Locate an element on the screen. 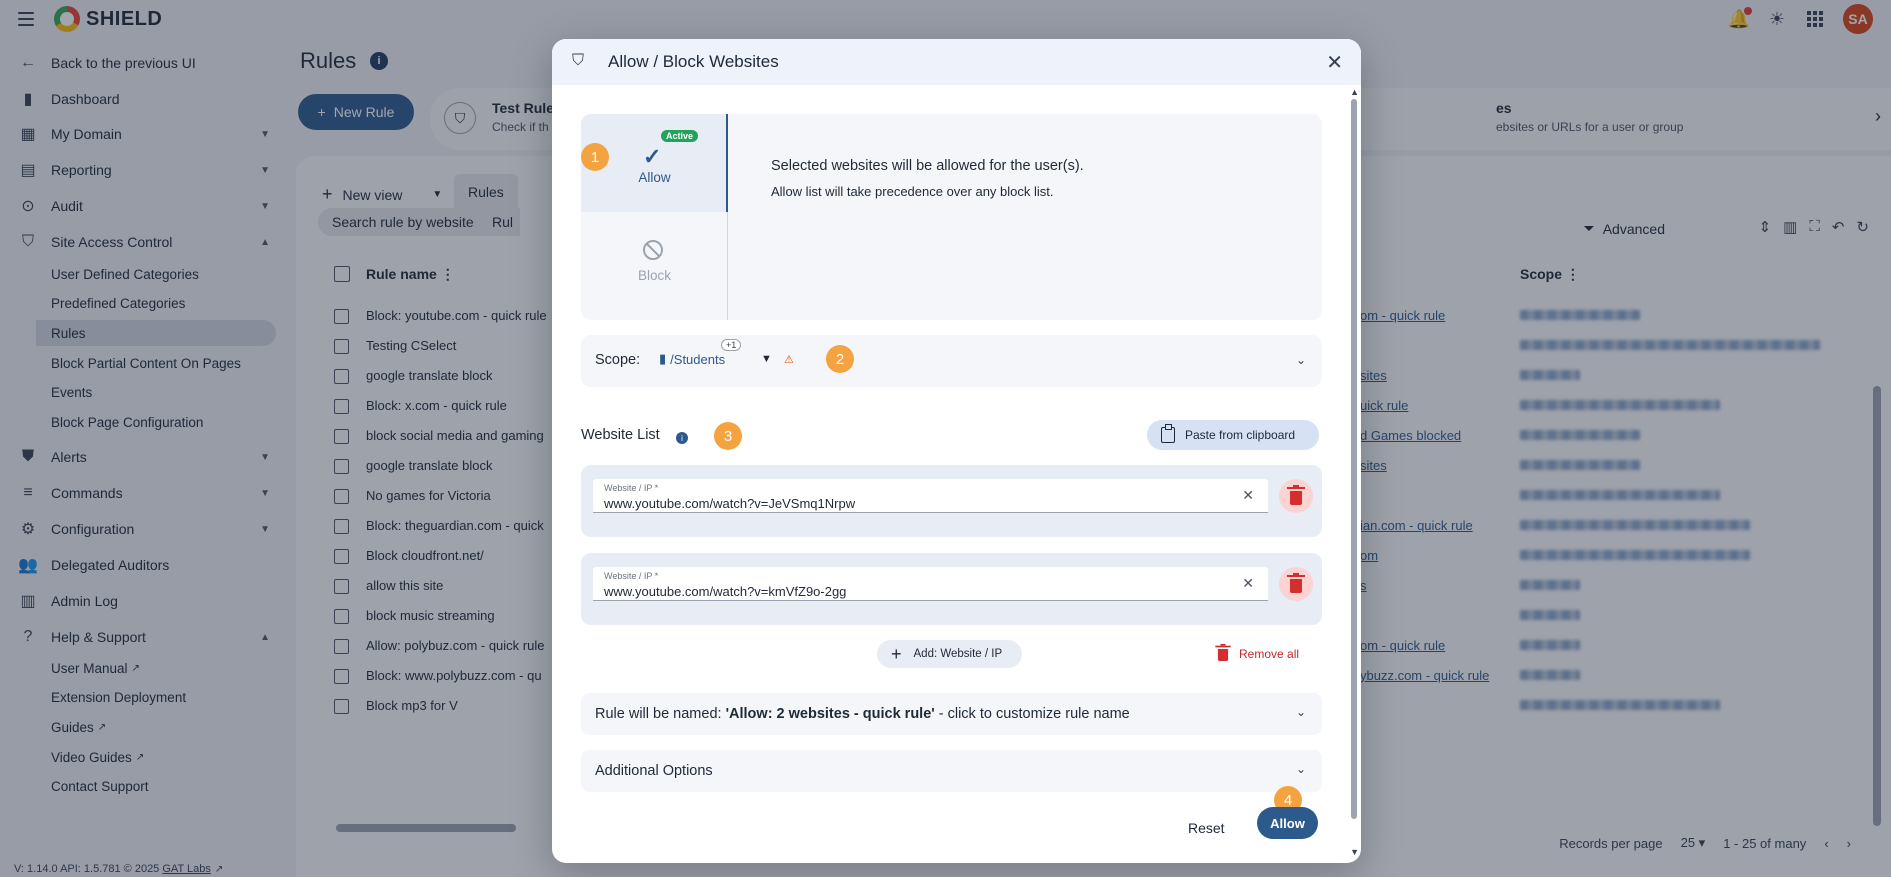  allow-label: Allow is located at coordinates (654, 177).